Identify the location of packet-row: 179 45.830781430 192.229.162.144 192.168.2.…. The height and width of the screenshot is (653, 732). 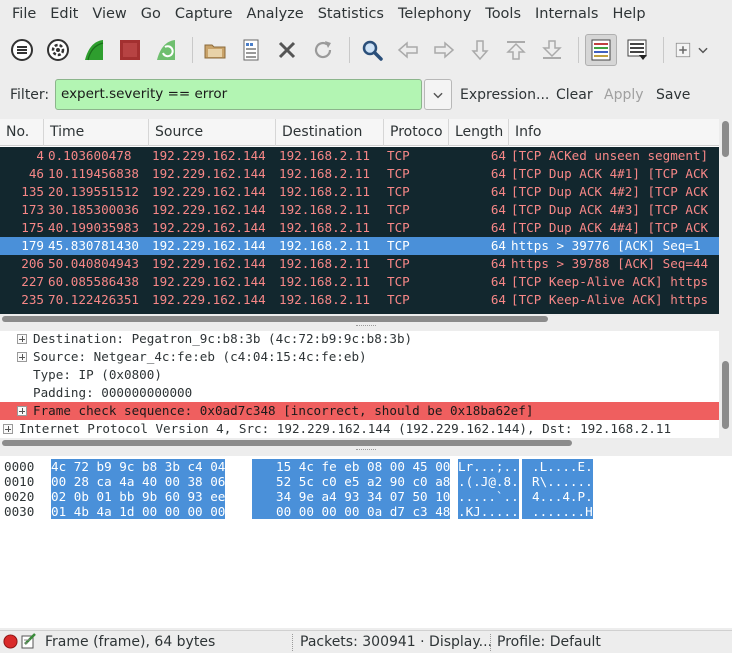
(359, 246).